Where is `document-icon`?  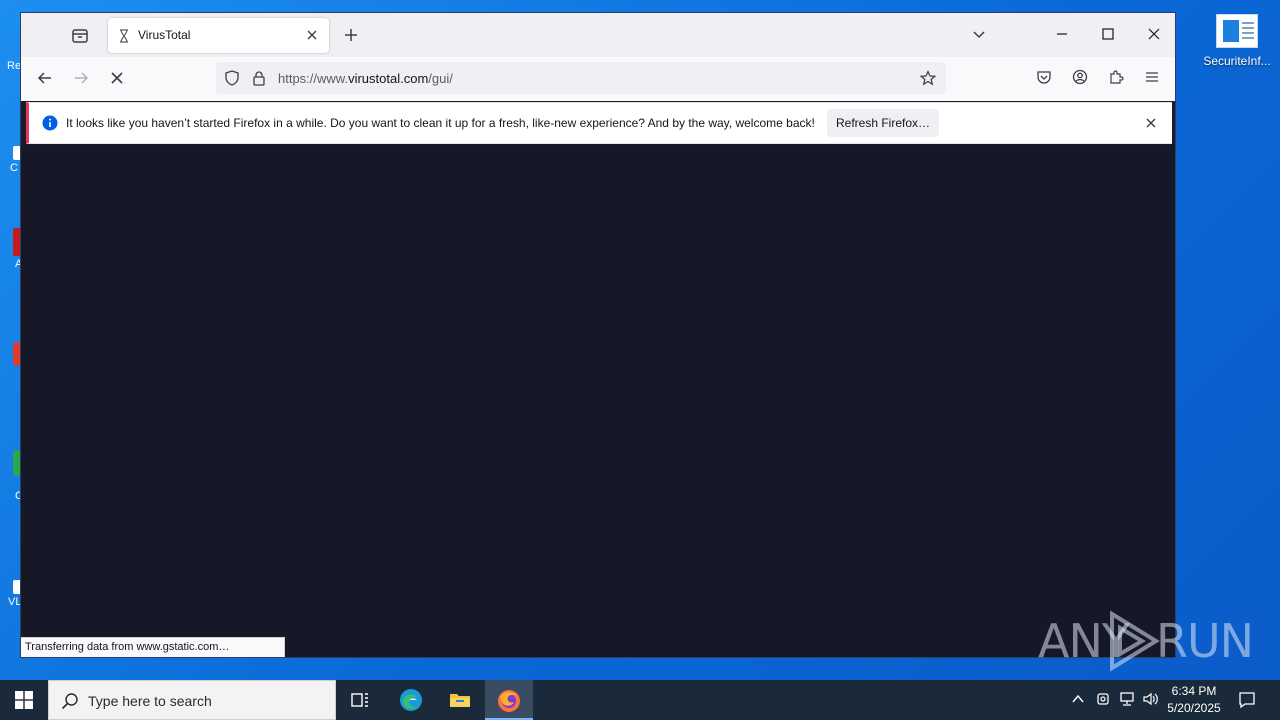
document-icon is located at coordinates (1237, 31).